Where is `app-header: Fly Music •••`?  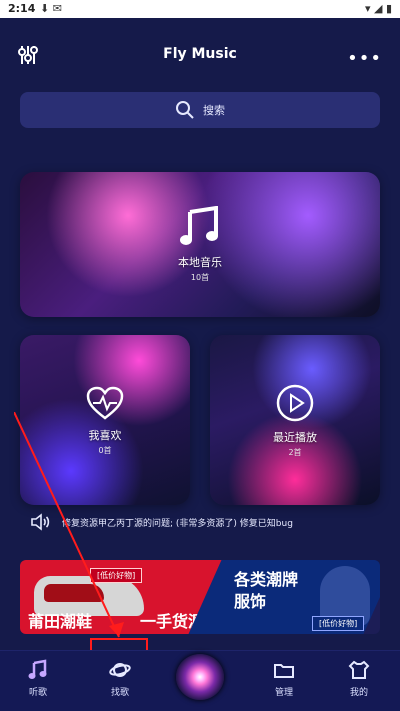 app-header: Fly Music ••• is located at coordinates (200, 54).